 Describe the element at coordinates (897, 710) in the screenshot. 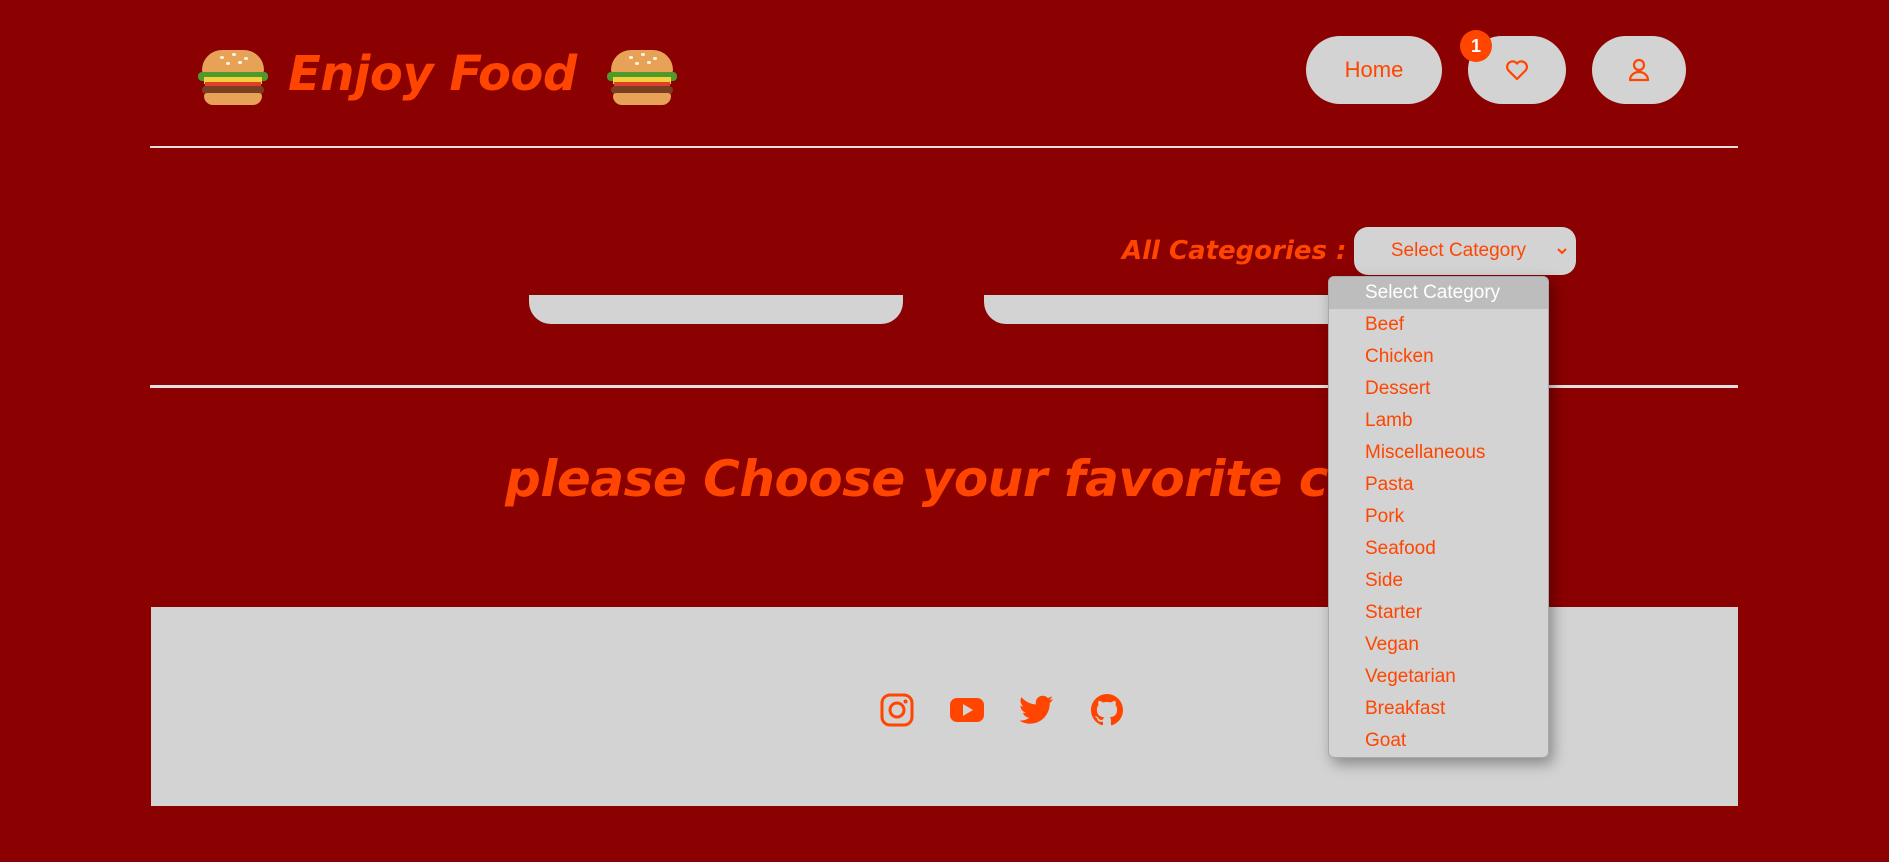

I see `instagram-icon` at that location.